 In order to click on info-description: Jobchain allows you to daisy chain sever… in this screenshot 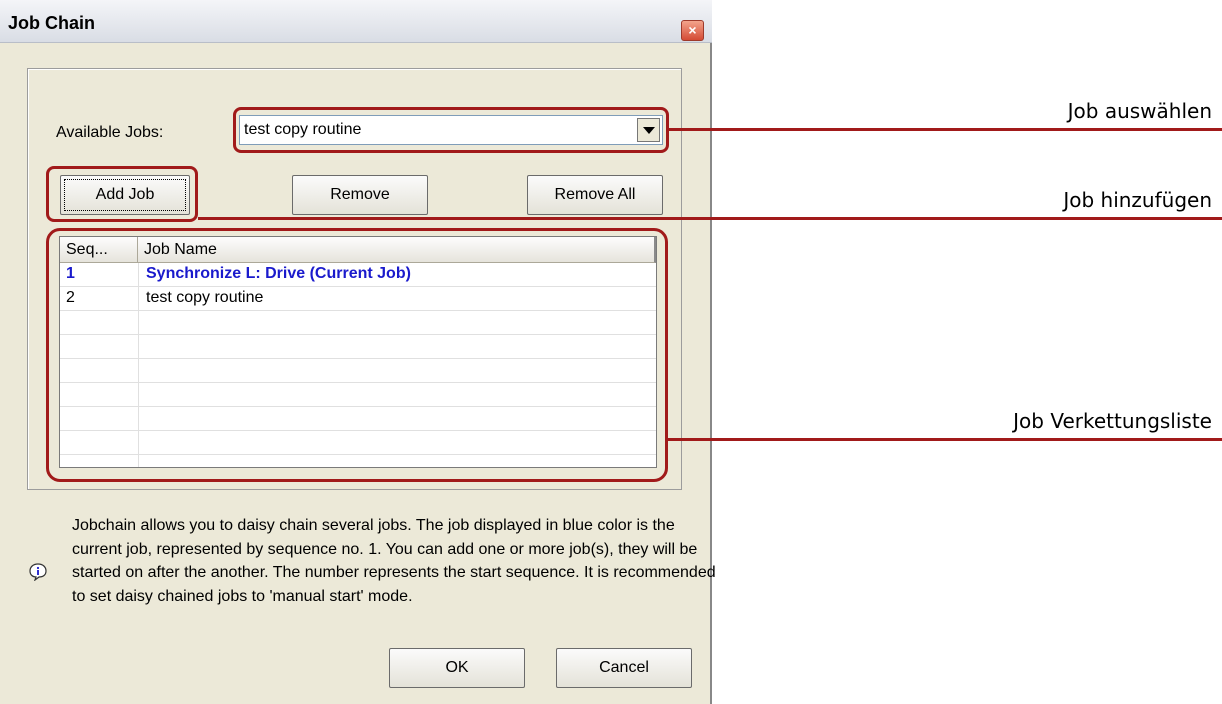, I will do `click(394, 561)`.